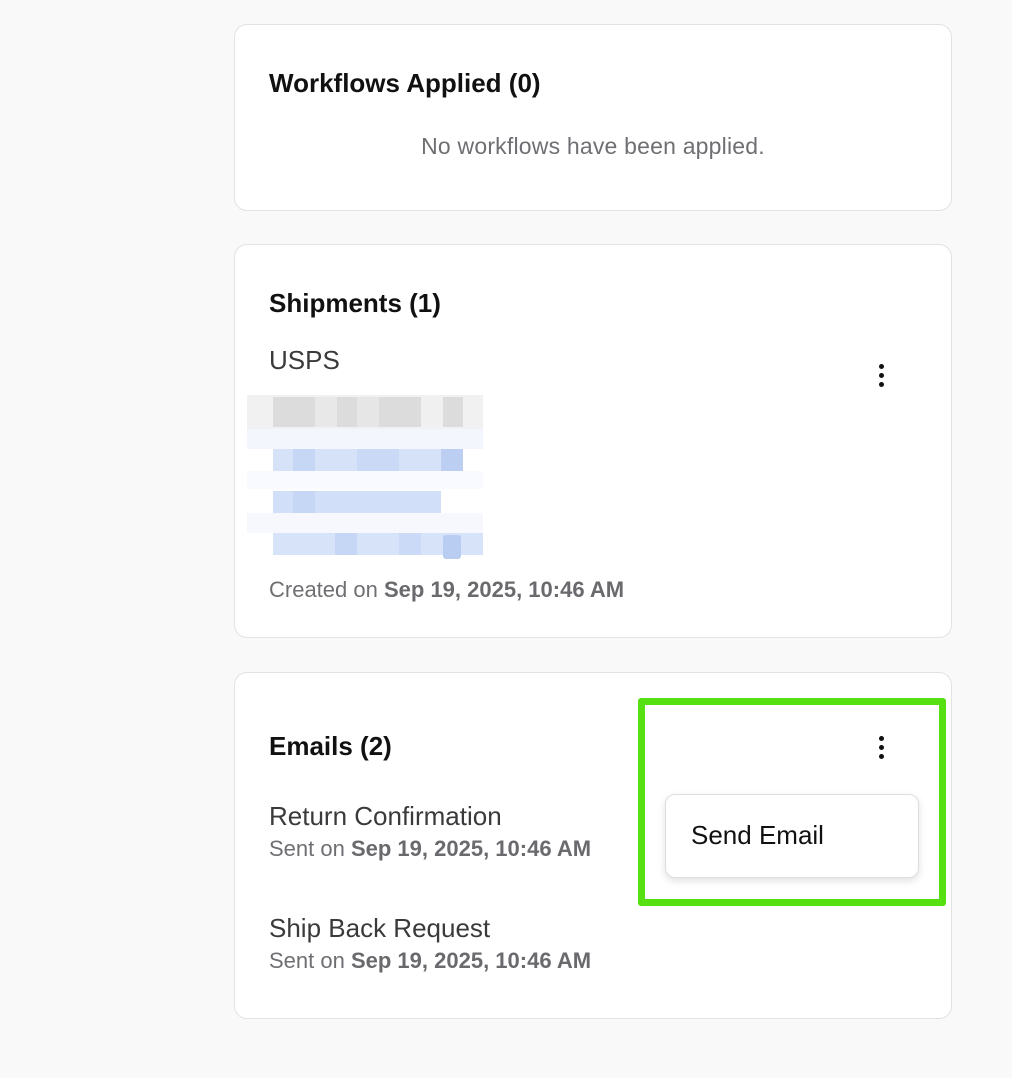 This screenshot has height=1078, width=1012. I want to click on email-subject: Ship Back Request, so click(380, 928).